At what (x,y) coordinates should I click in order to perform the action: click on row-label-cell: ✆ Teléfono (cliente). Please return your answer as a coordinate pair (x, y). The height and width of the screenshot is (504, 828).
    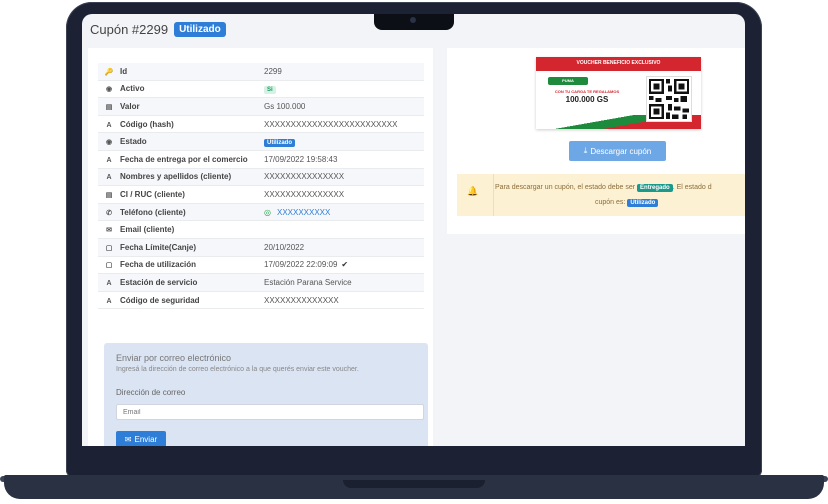
    Looking at the image, I should click on (181, 212).